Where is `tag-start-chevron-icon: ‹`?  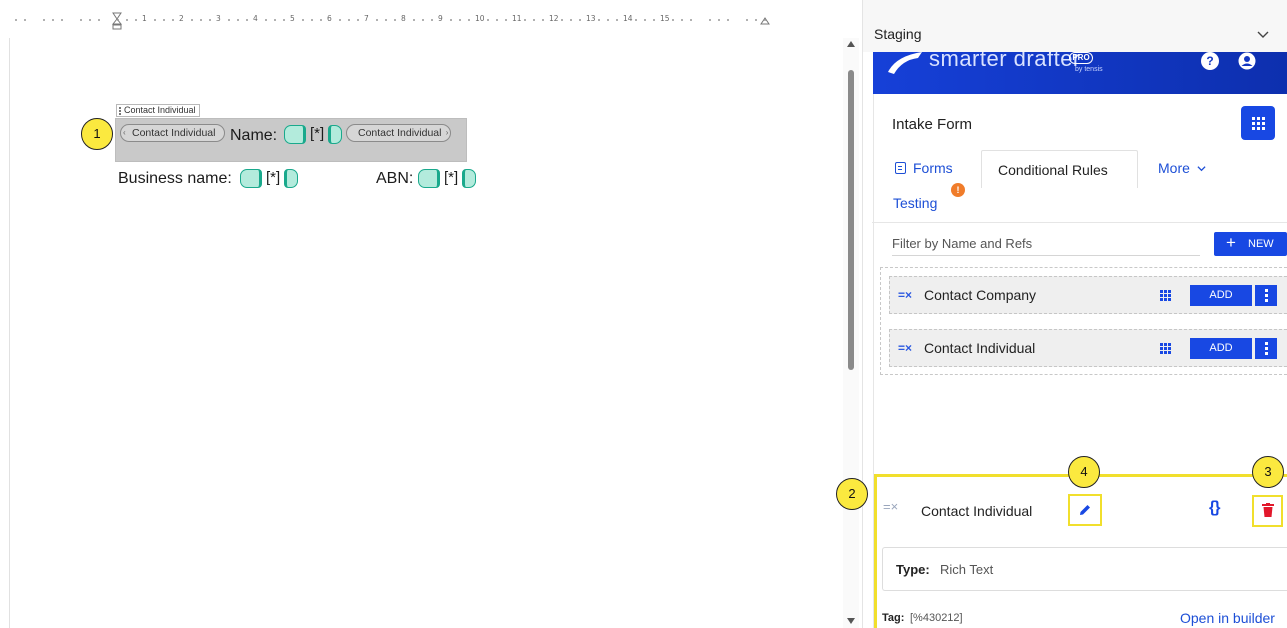
tag-start-chevron-icon: ‹ is located at coordinates (124, 132).